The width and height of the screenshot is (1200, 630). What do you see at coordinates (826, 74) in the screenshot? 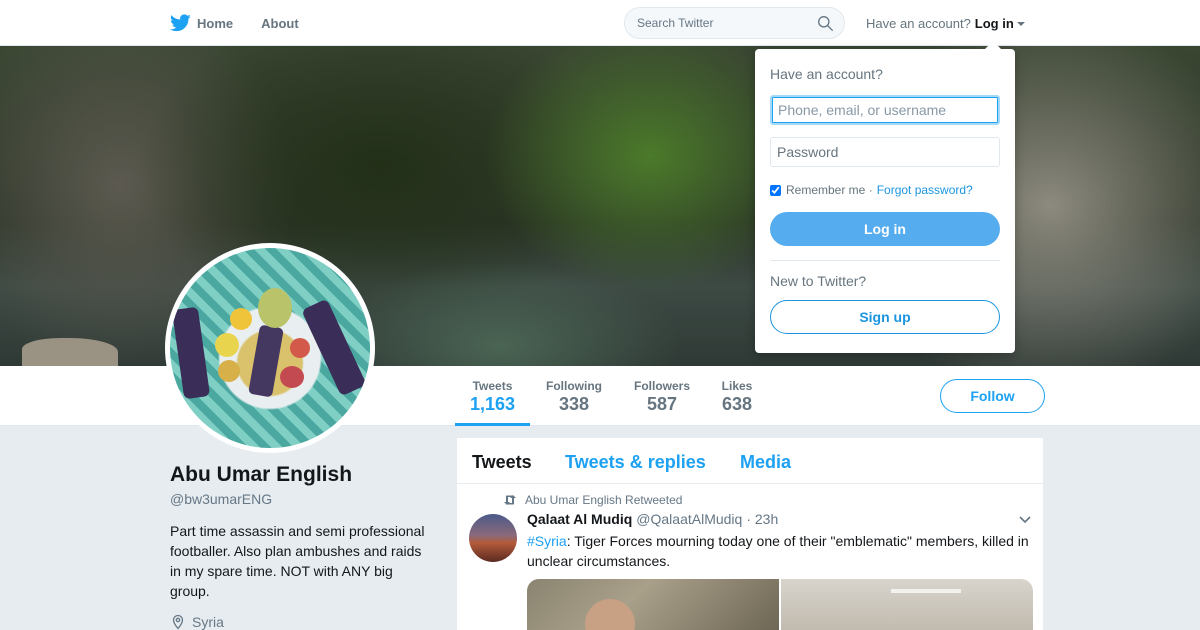
I see `login-heading: Have an account?` at bounding box center [826, 74].